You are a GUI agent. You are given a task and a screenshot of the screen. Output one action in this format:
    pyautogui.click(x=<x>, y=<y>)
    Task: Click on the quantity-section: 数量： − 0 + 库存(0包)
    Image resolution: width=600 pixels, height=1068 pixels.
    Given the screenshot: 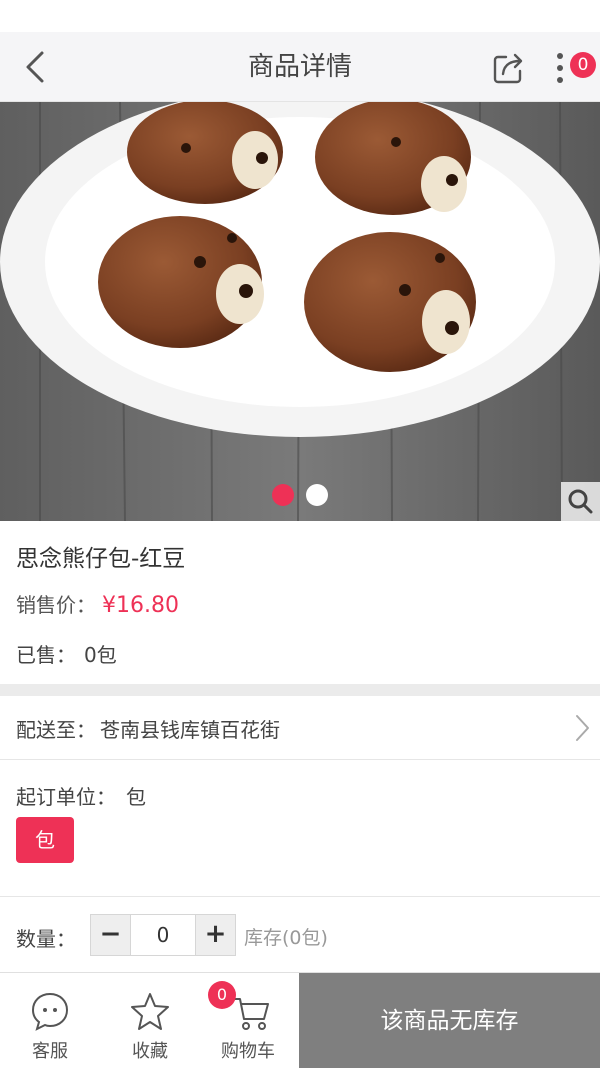 What is the action you would take?
    pyautogui.click(x=300, y=935)
    